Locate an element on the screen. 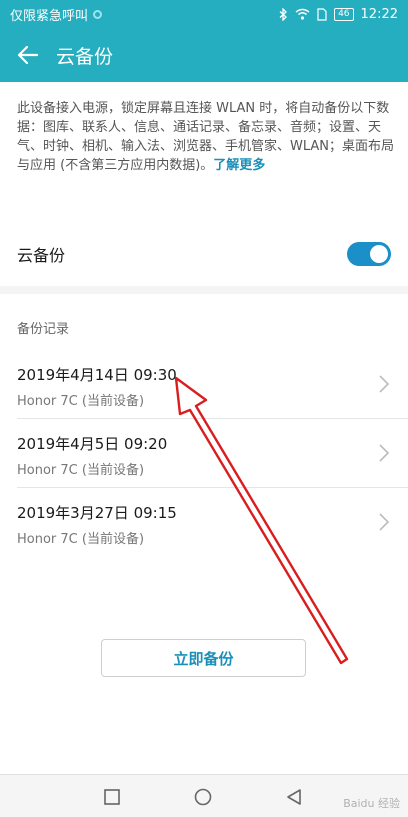  wifi-icon is located at coordinates (302, 14).